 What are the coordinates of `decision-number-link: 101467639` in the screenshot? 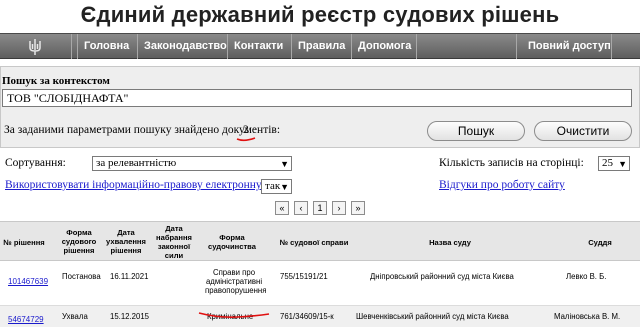 It's located at (28, 281).